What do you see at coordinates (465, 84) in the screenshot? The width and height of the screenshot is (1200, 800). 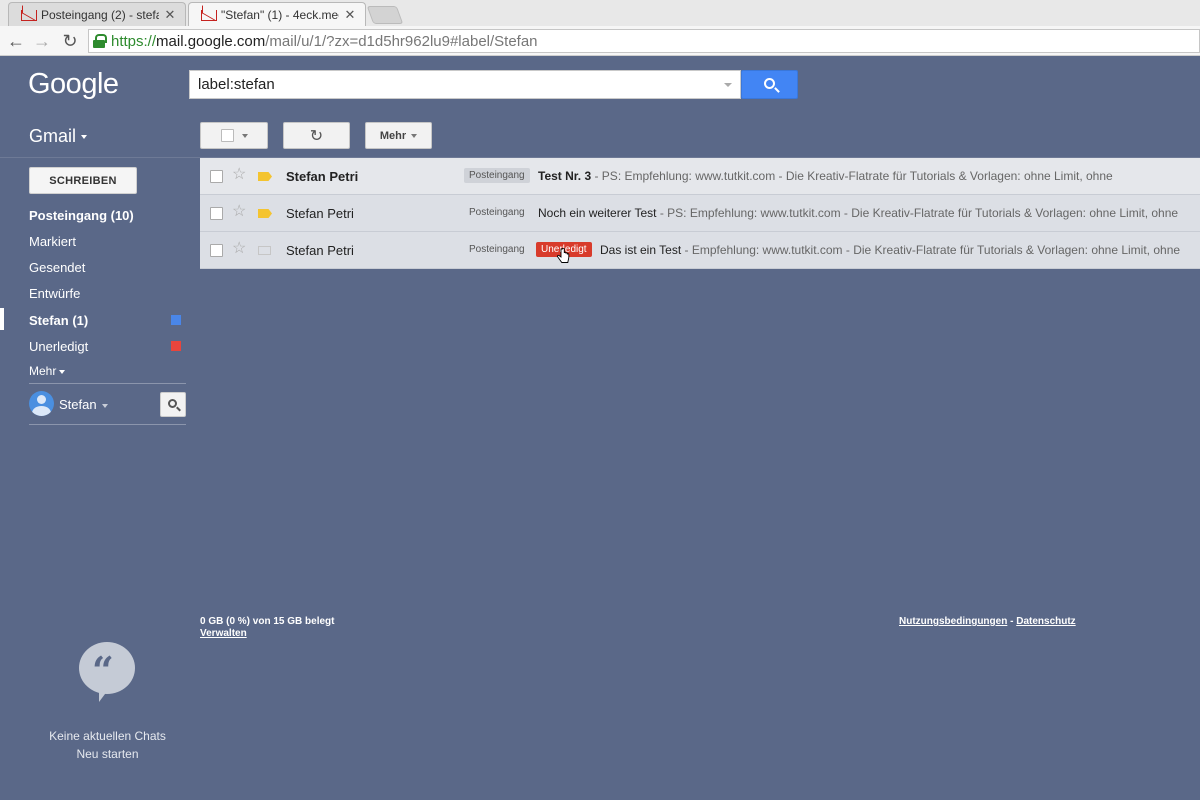 I see `search-input: label:stefan` at bounding box center [465, 84].